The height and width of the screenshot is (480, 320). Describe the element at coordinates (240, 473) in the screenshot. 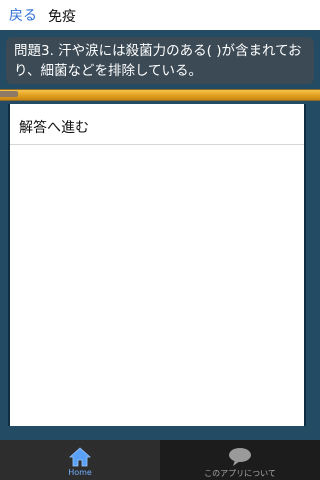

I see `tab-about-label: このアプリについて` at that location.